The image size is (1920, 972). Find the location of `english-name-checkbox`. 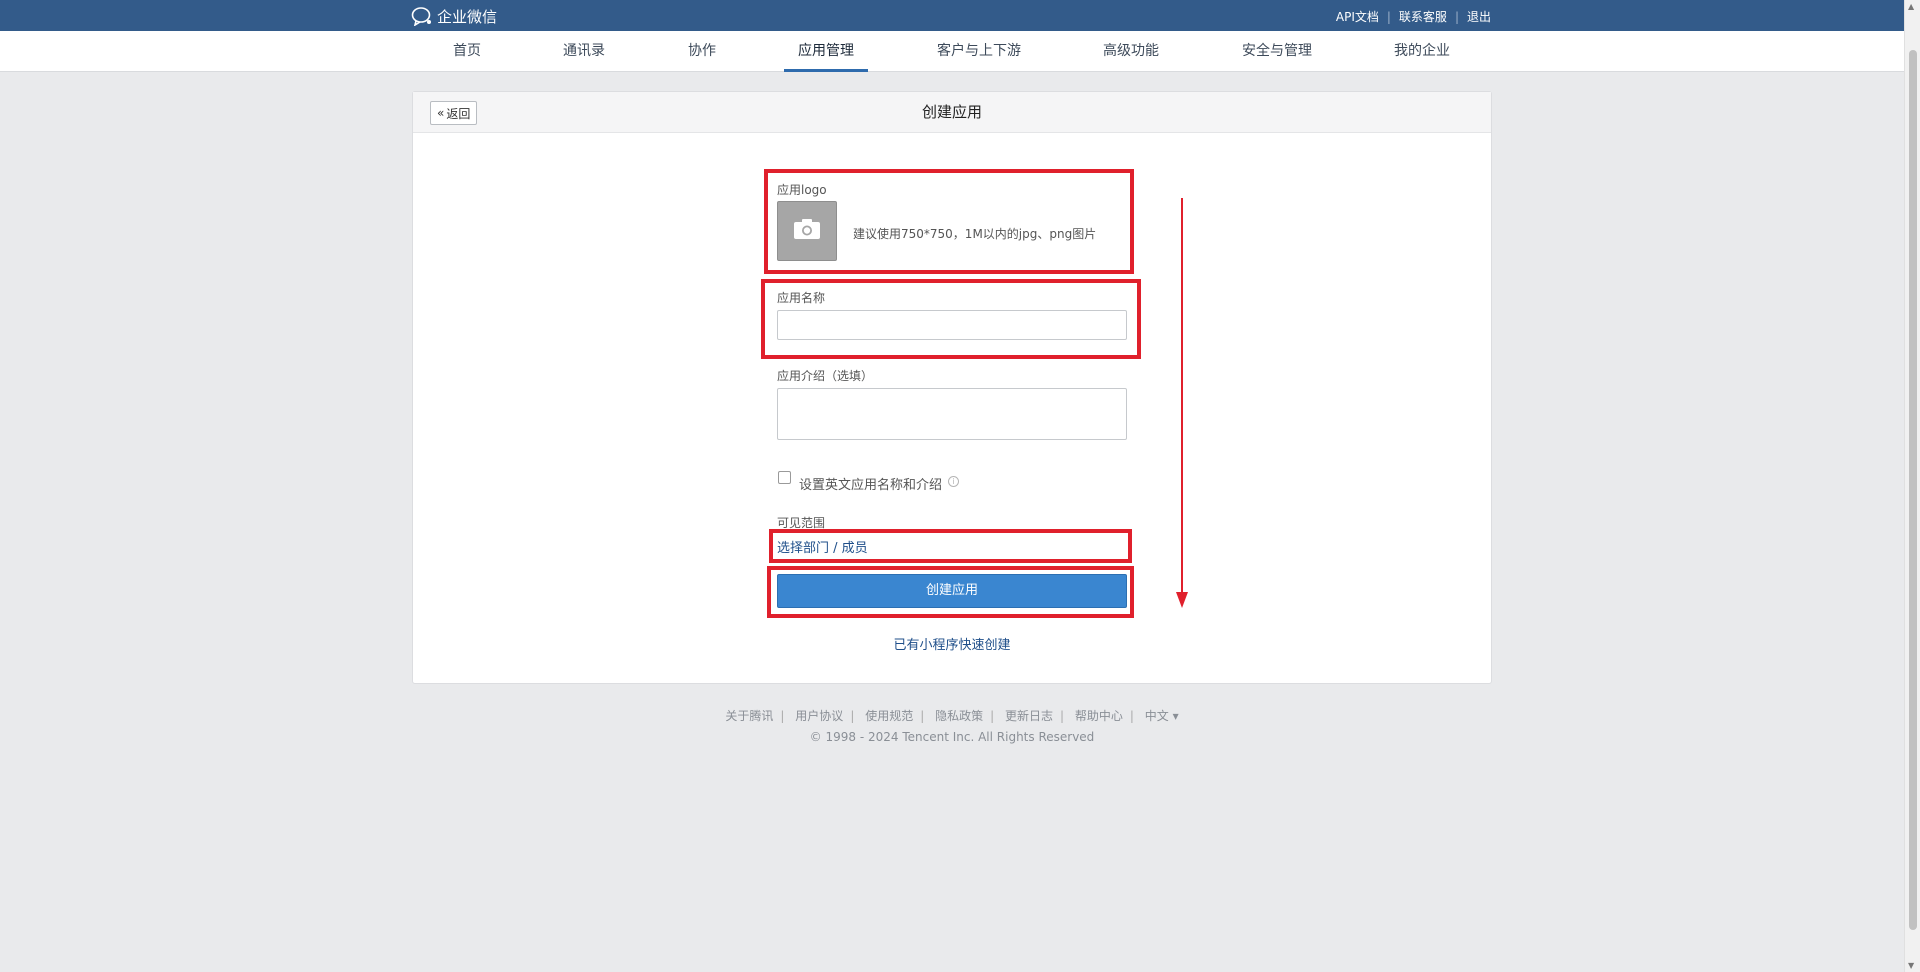

english-name-checkbox is located at coordinates (784, 477).